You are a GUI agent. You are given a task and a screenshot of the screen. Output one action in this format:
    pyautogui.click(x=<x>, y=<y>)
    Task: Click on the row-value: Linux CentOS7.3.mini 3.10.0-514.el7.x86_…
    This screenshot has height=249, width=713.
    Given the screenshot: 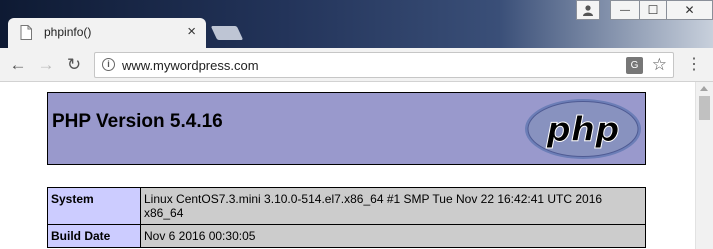 What is the action you would take?
    pyautogui.click(x=393, y=206)
    